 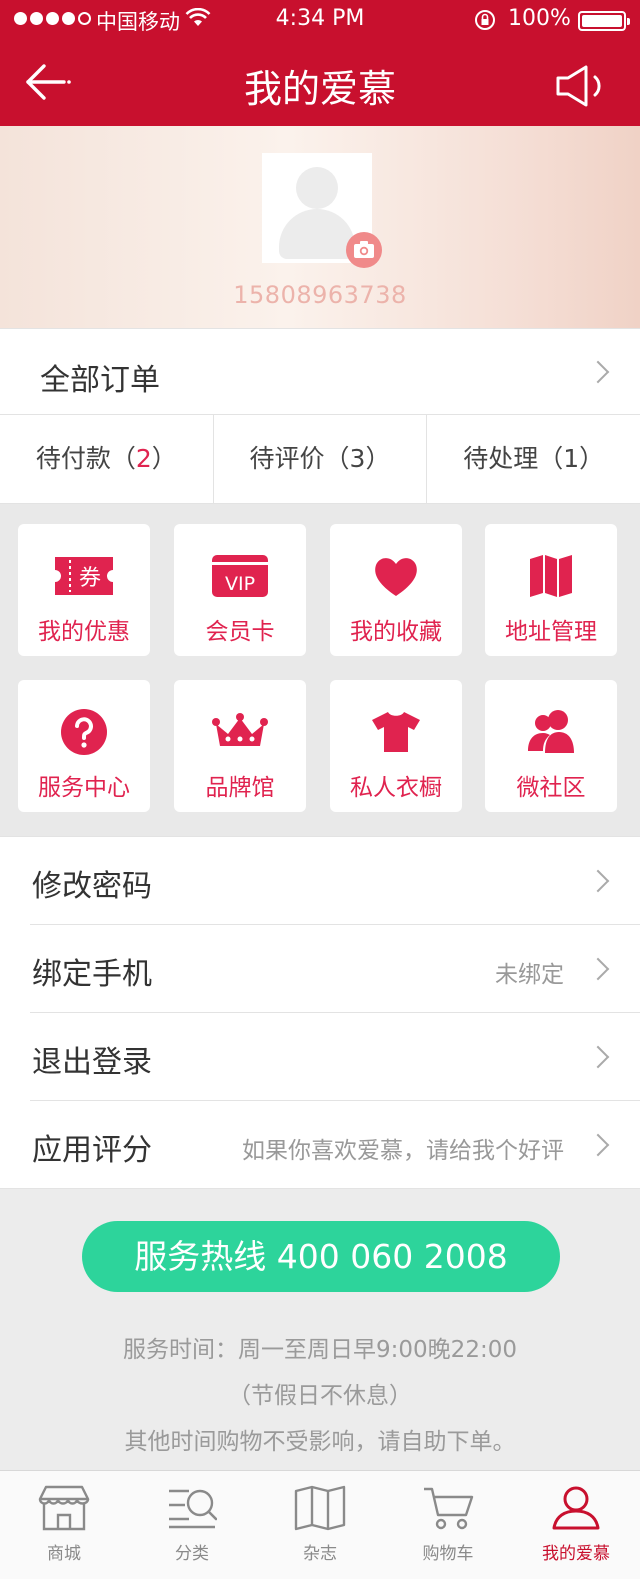 What do you see at coordinates (364, 250) in the screenshot?
I see `camera-icon` at bounding box center [364, 250].